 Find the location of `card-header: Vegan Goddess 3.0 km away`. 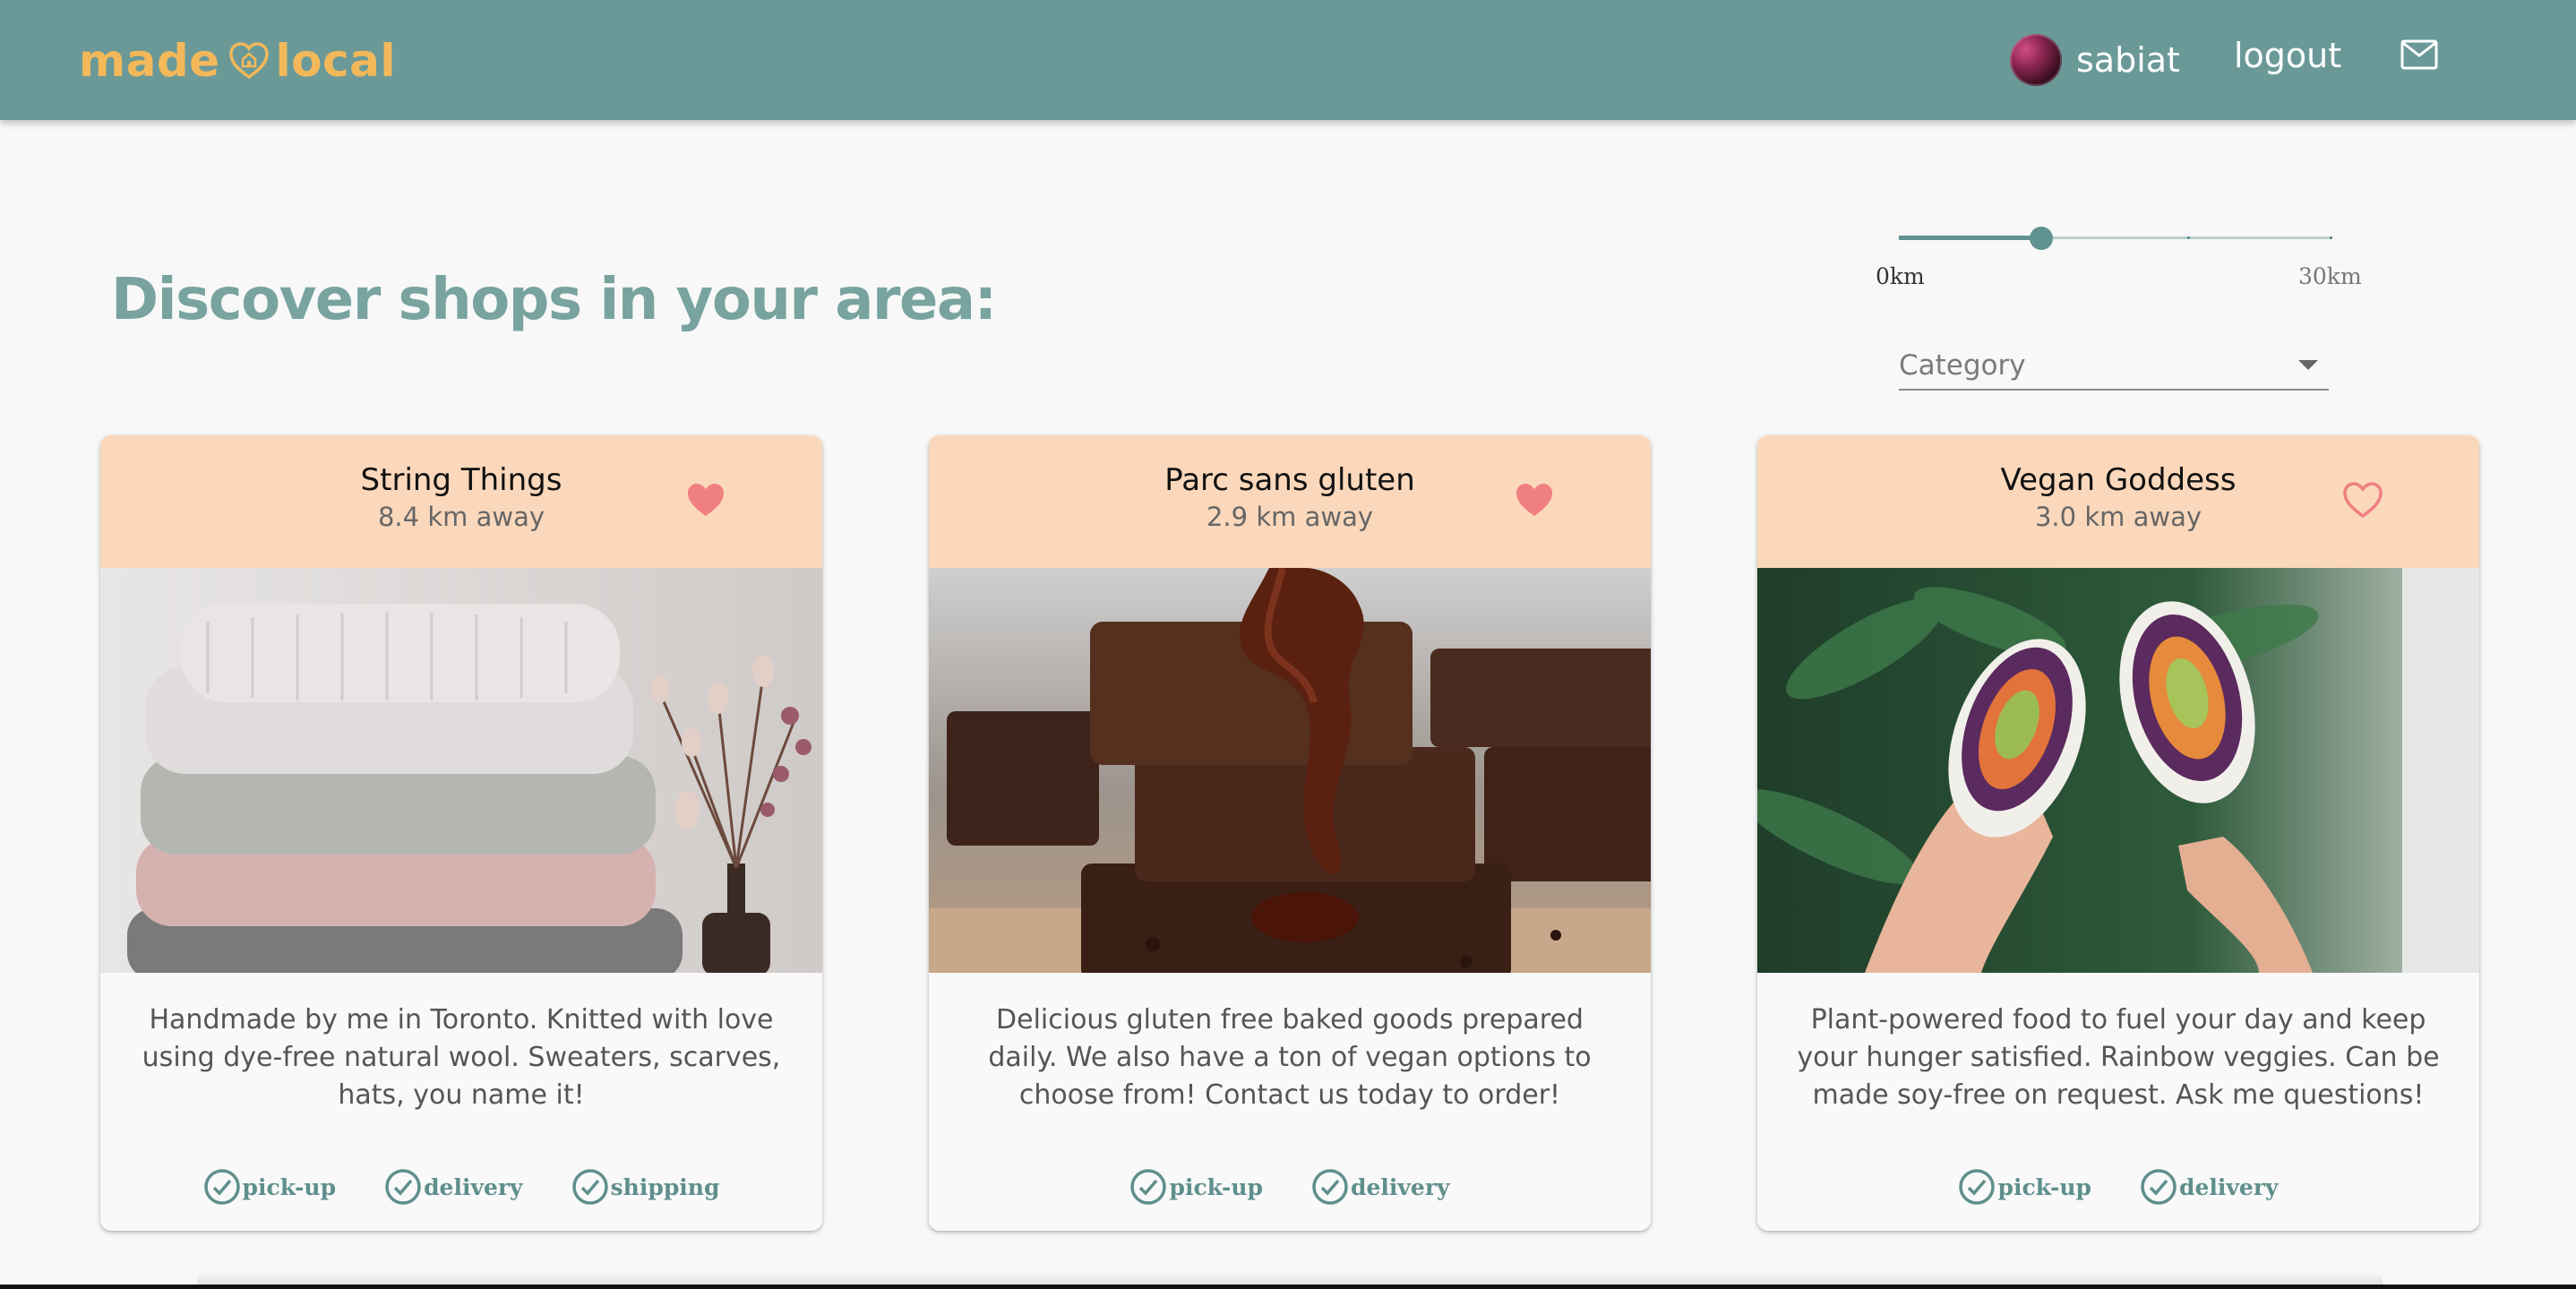

card-header: Vegan Goddess 3.0 km away is located at coordinates (2118, 502).